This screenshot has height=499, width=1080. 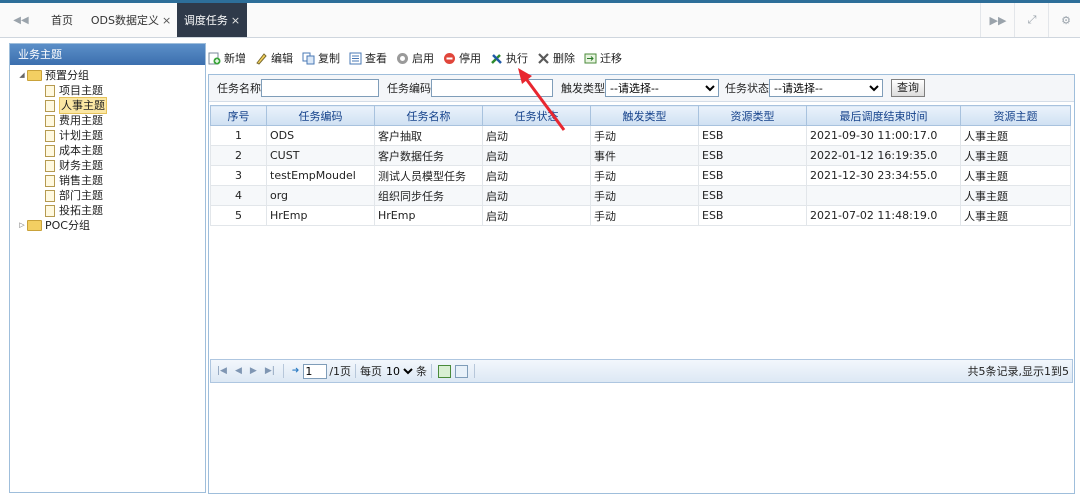 I want to click on gear-icon: ⚙, so click(x=1064, y=20).